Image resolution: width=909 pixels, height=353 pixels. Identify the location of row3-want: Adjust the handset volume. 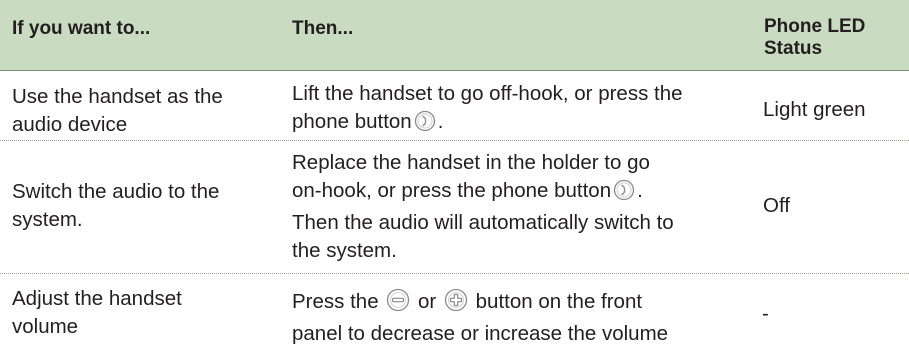
(97, 313).